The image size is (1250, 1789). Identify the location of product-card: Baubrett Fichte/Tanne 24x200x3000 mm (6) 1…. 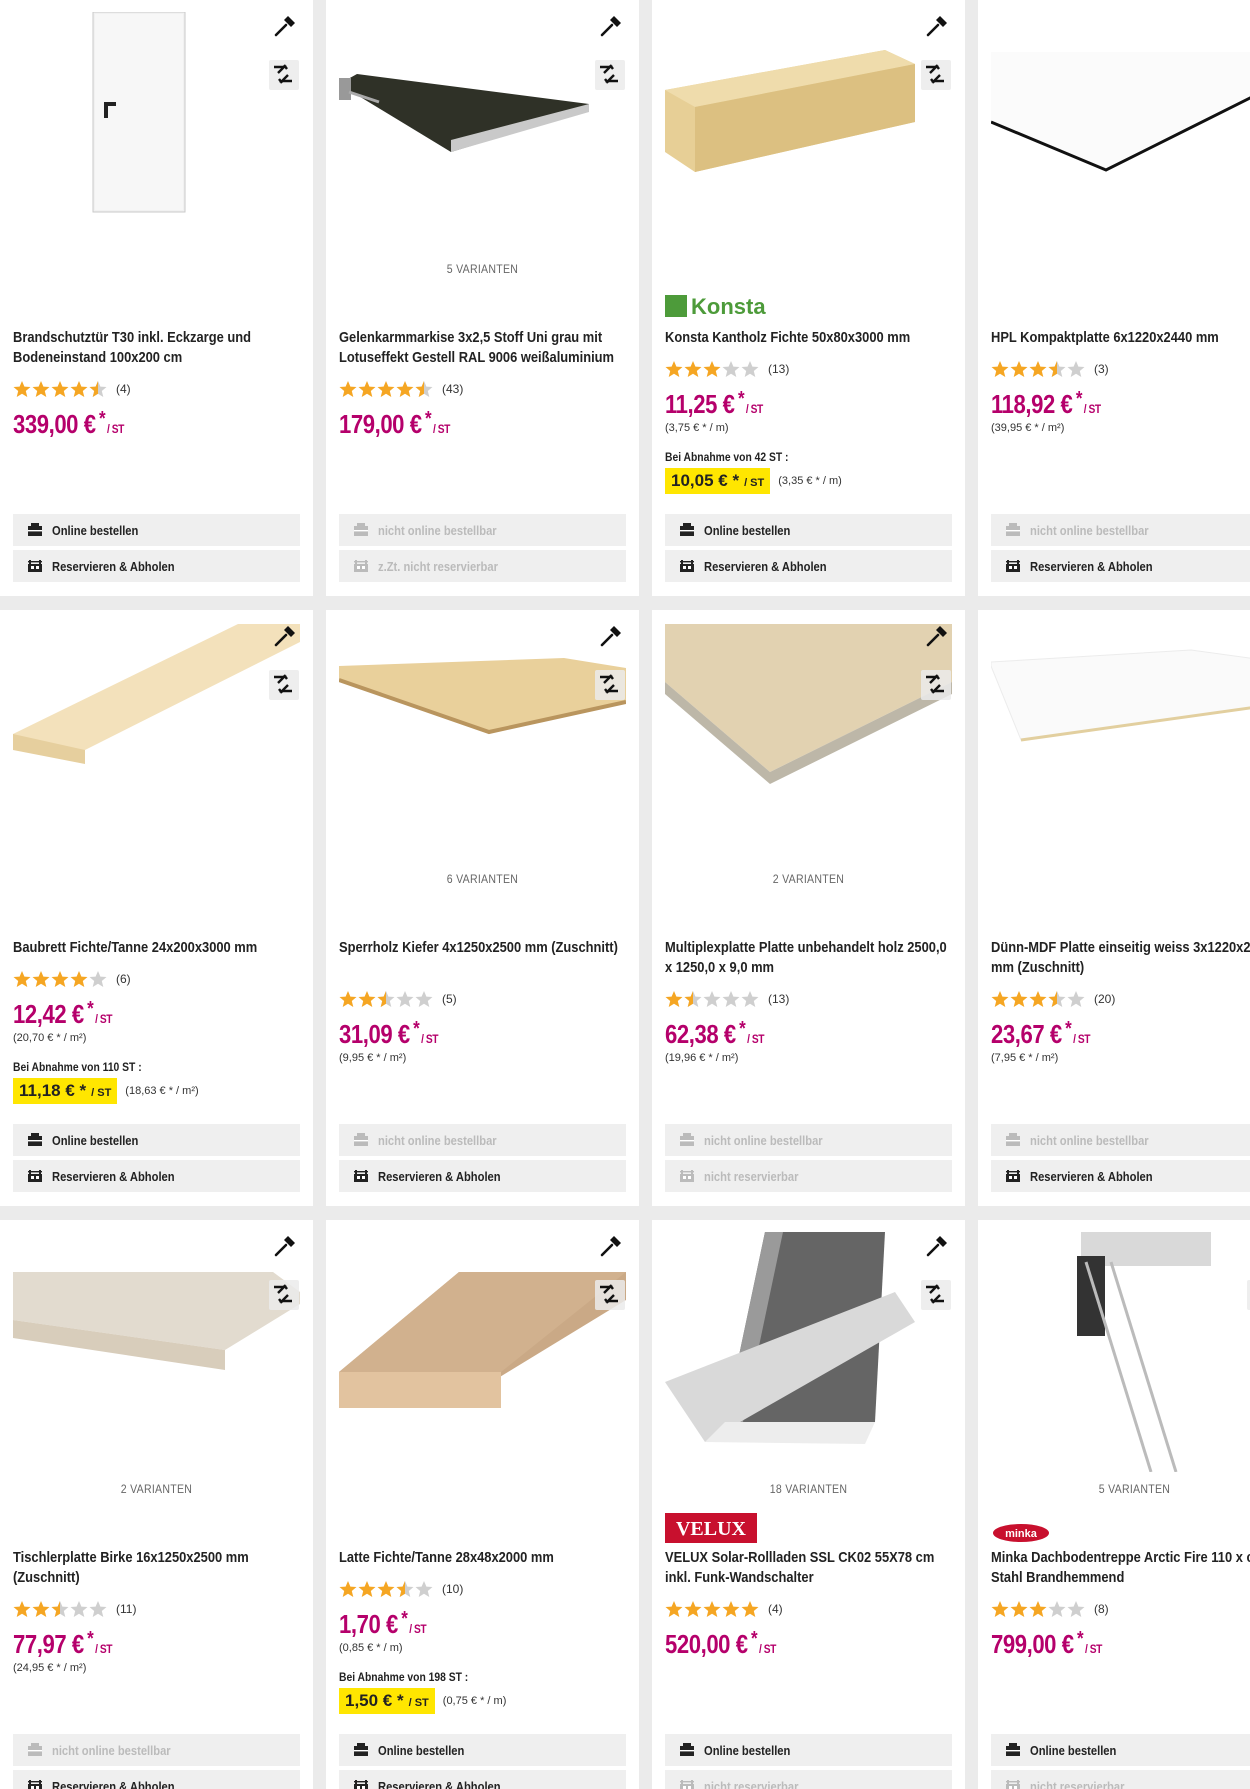
(156, 908).